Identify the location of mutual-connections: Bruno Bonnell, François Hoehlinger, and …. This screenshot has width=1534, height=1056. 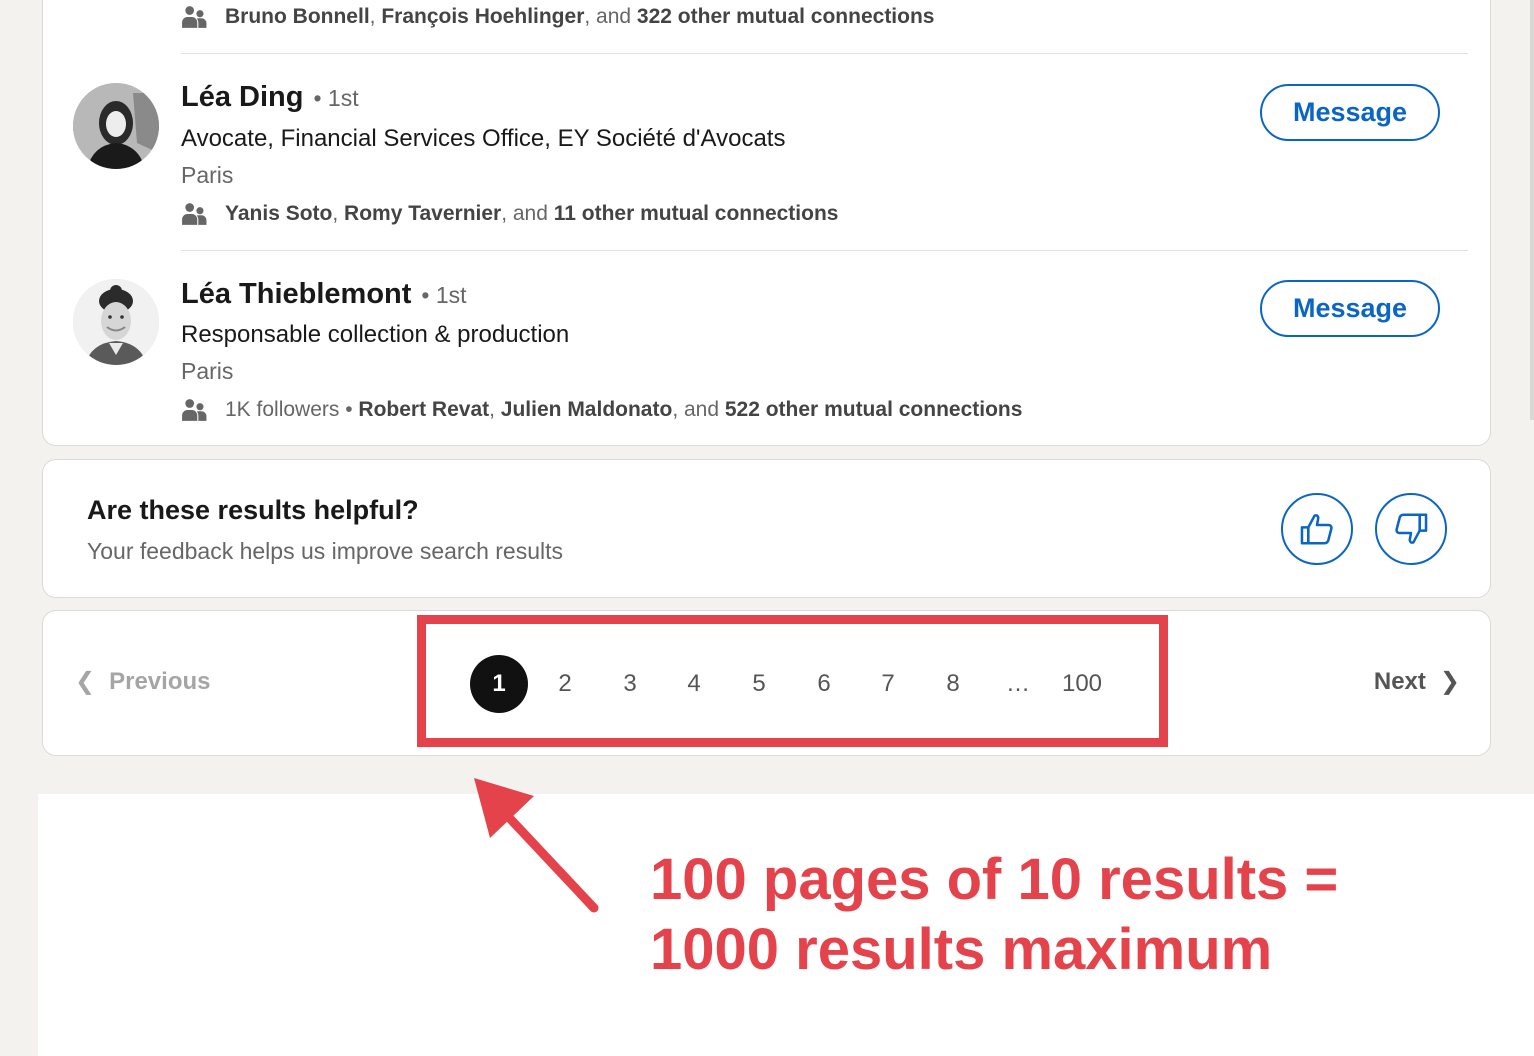
(557, 17).